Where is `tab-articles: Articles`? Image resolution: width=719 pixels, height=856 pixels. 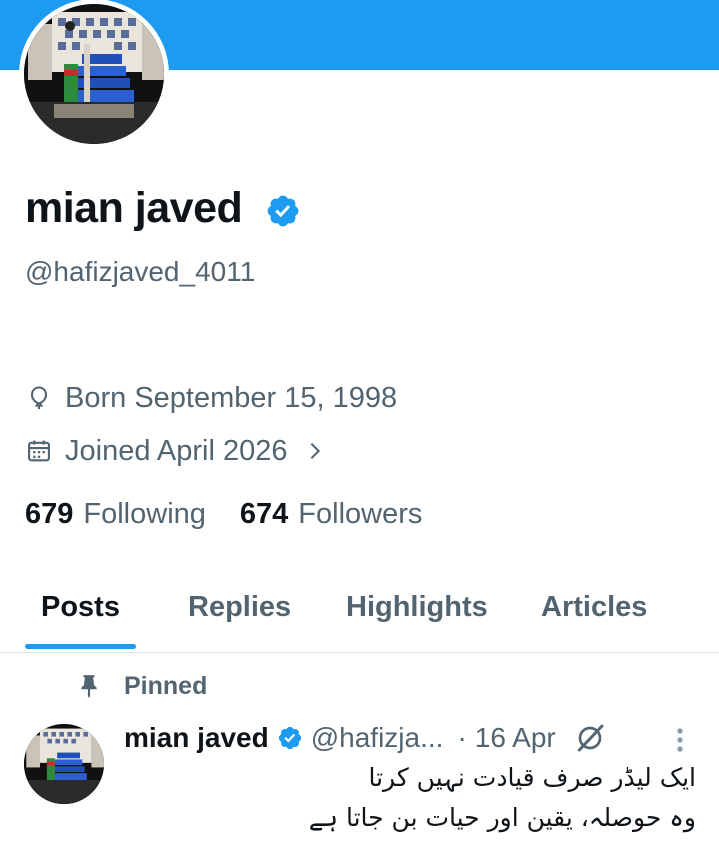 tab-articles: Articles is located at coordinates (594, 607).